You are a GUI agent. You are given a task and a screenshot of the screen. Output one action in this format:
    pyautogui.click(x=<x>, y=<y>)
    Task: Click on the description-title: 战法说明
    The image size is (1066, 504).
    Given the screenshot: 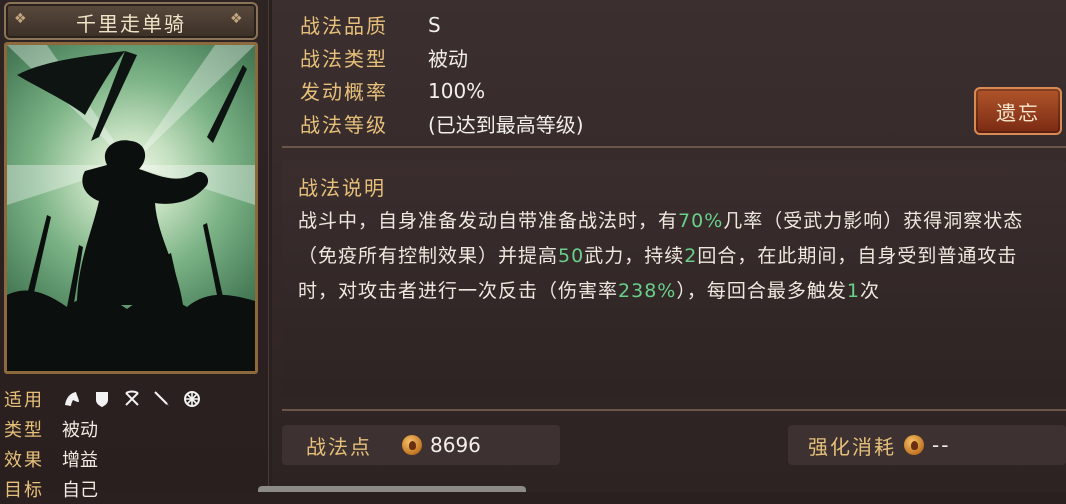 What is the action you would take?
    pyautogui.click(x=342, y=188)
    